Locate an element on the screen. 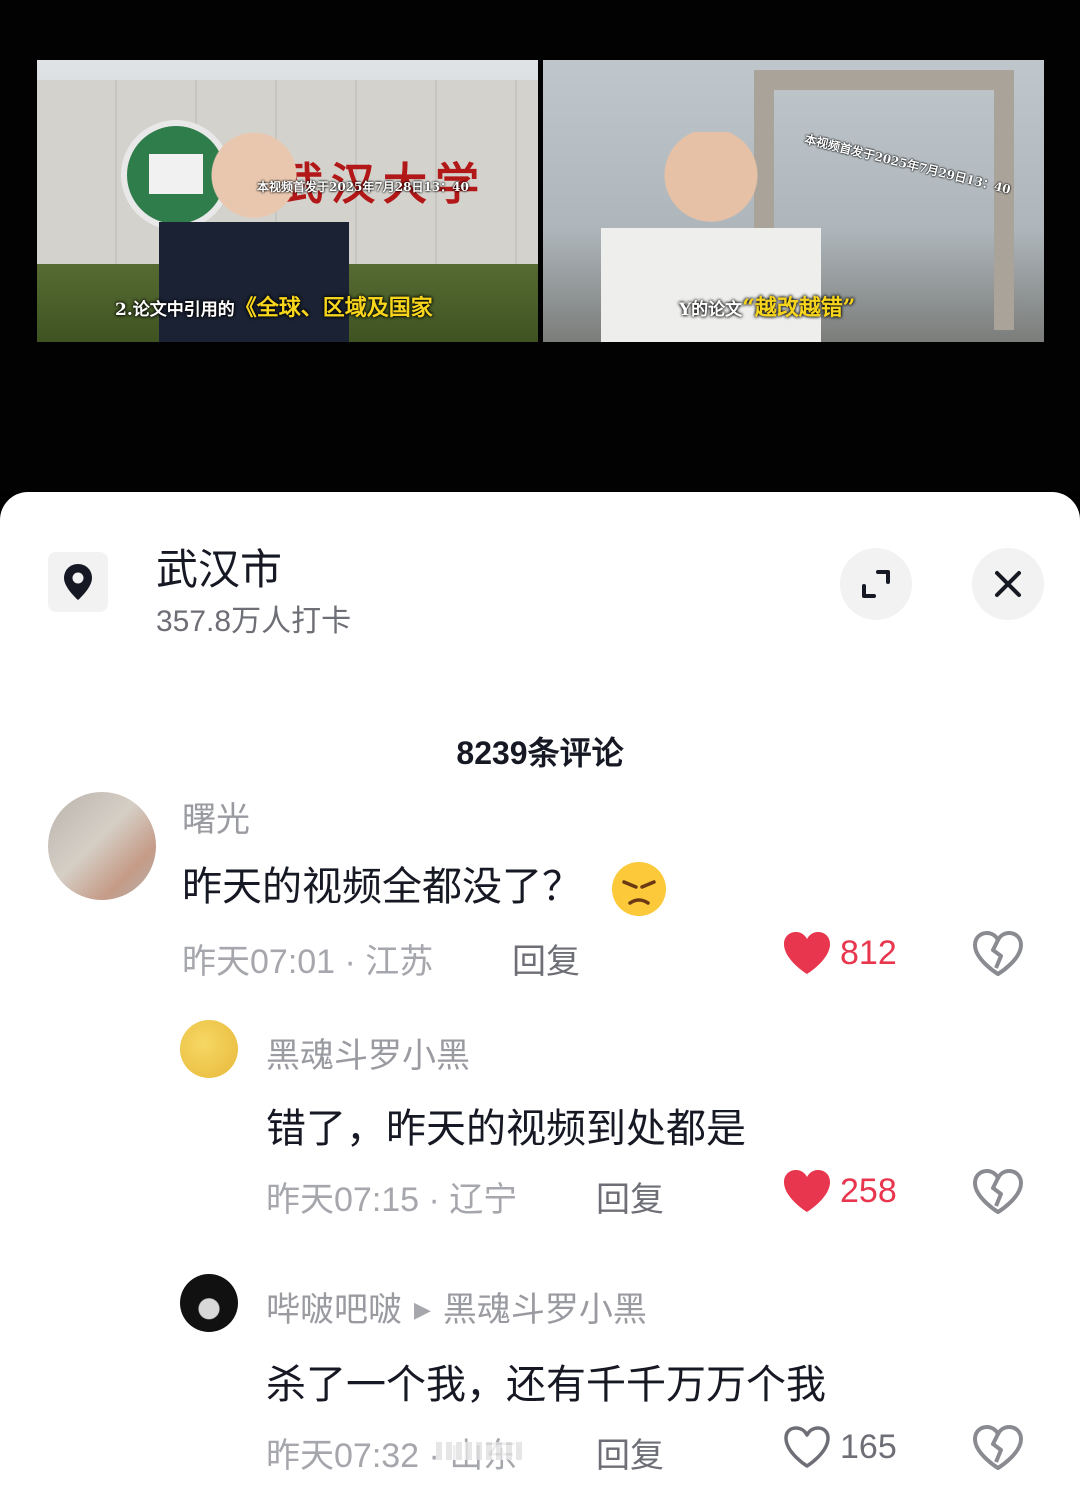 This screenshot has height=1498, width=1080. like-button: 812 is located at coordinates (839, 953).